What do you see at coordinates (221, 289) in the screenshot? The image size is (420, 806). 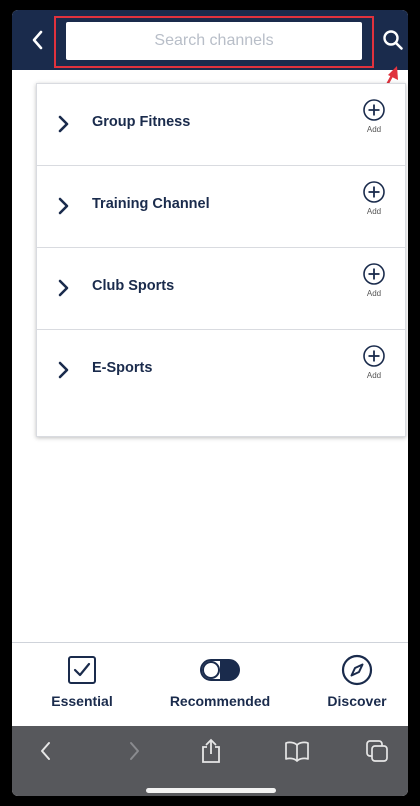 I see `channel-row: Club Sports Add` at bounding box center [221, 289].